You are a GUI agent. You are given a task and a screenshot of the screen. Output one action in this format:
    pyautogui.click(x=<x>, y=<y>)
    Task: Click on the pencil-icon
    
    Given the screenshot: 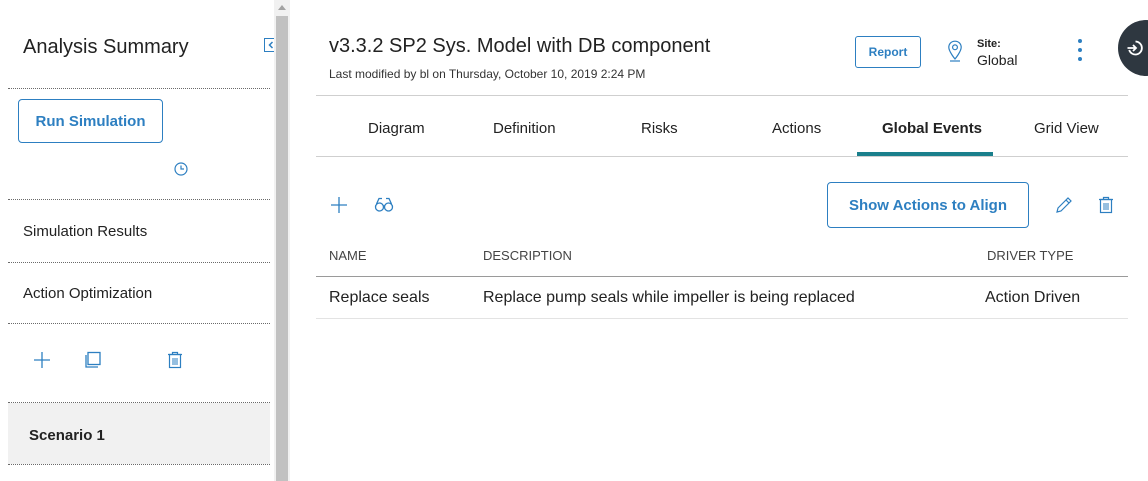 What is the action you would take?
    pyautogui.click(x=1064, y=205)
    